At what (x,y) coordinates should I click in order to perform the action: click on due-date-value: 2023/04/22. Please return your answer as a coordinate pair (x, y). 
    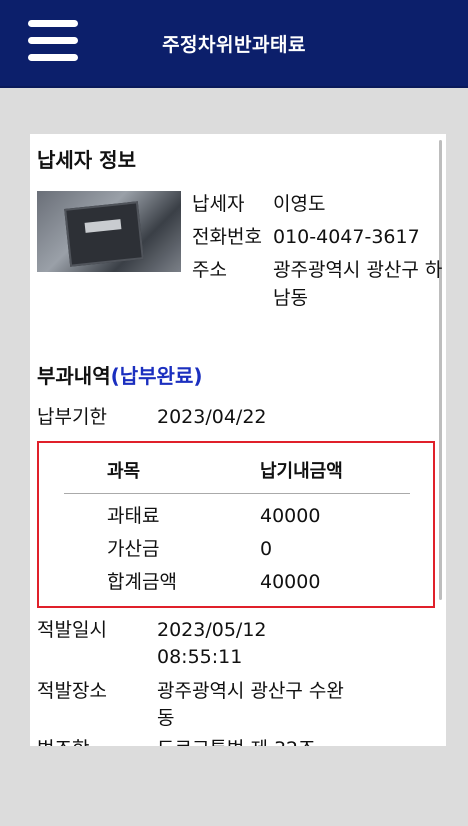
    Looking at the image, I should click on (212, 417).